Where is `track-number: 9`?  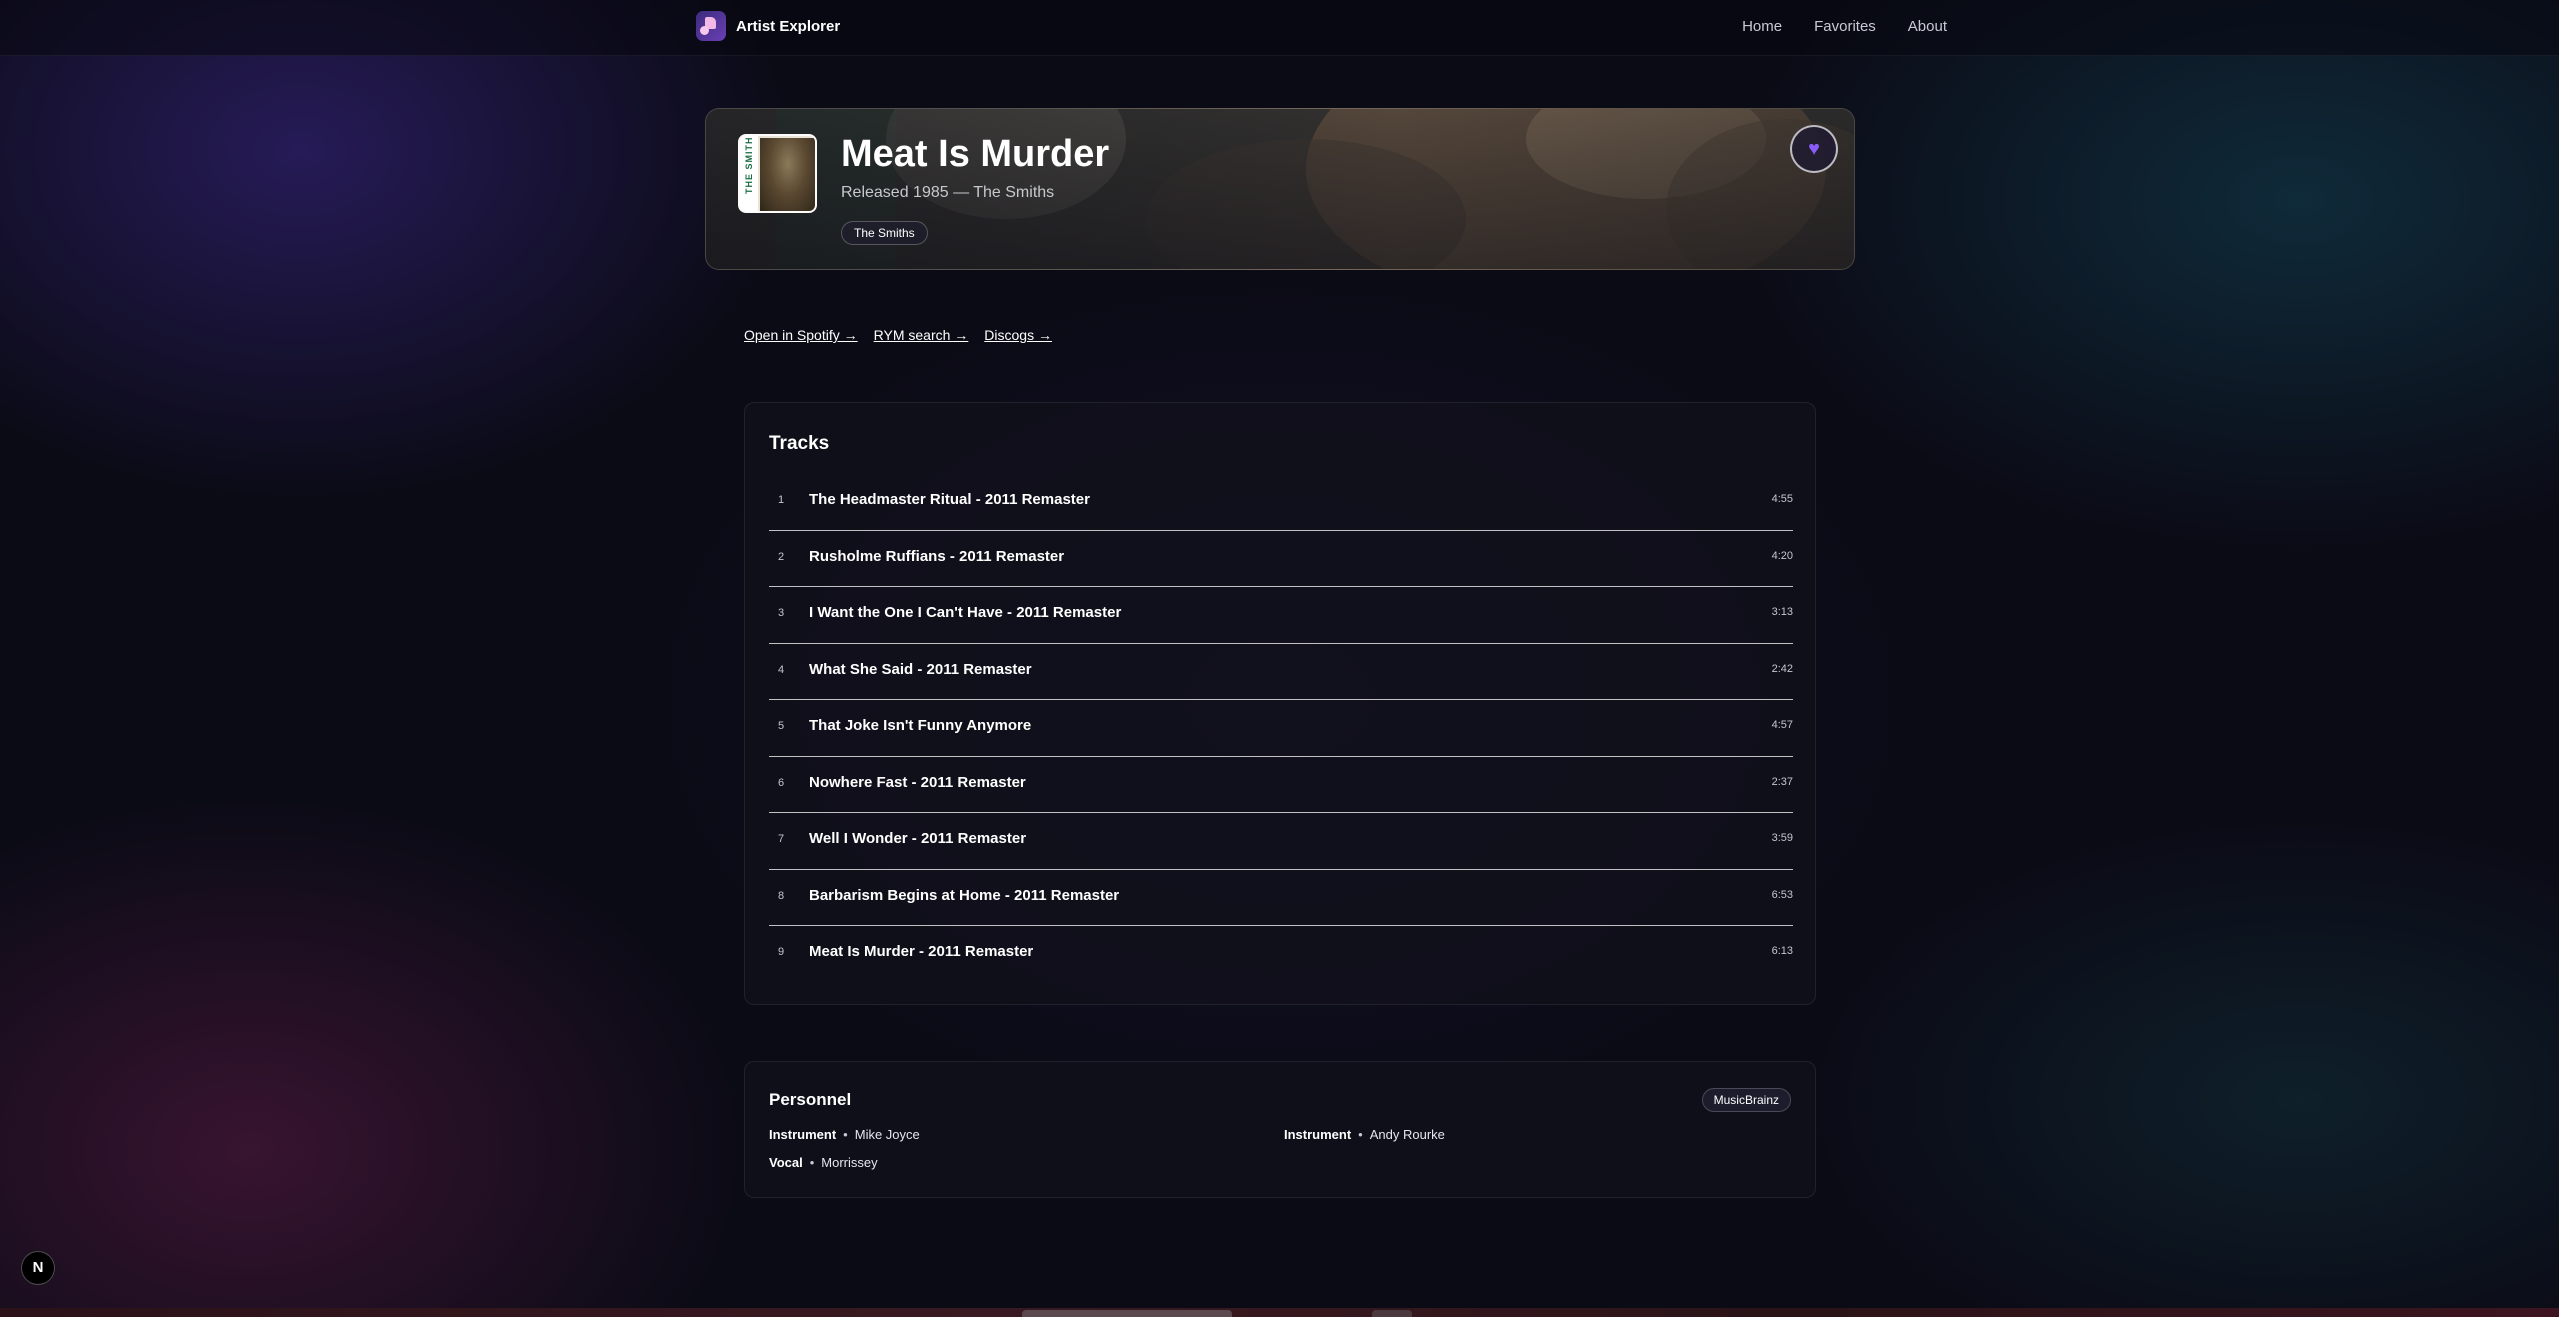 track-number: 9 is located at coordinates (781, 952).